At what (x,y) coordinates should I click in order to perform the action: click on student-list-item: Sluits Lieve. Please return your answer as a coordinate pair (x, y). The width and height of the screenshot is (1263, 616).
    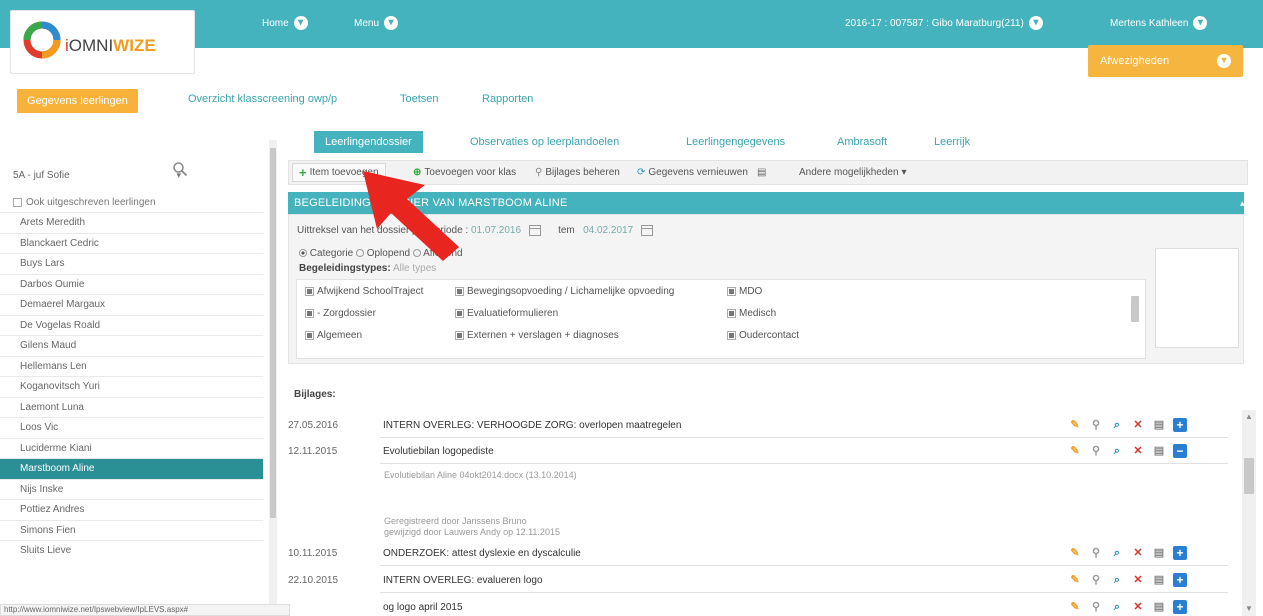
    Looking at the image, I should click on (131, 550).